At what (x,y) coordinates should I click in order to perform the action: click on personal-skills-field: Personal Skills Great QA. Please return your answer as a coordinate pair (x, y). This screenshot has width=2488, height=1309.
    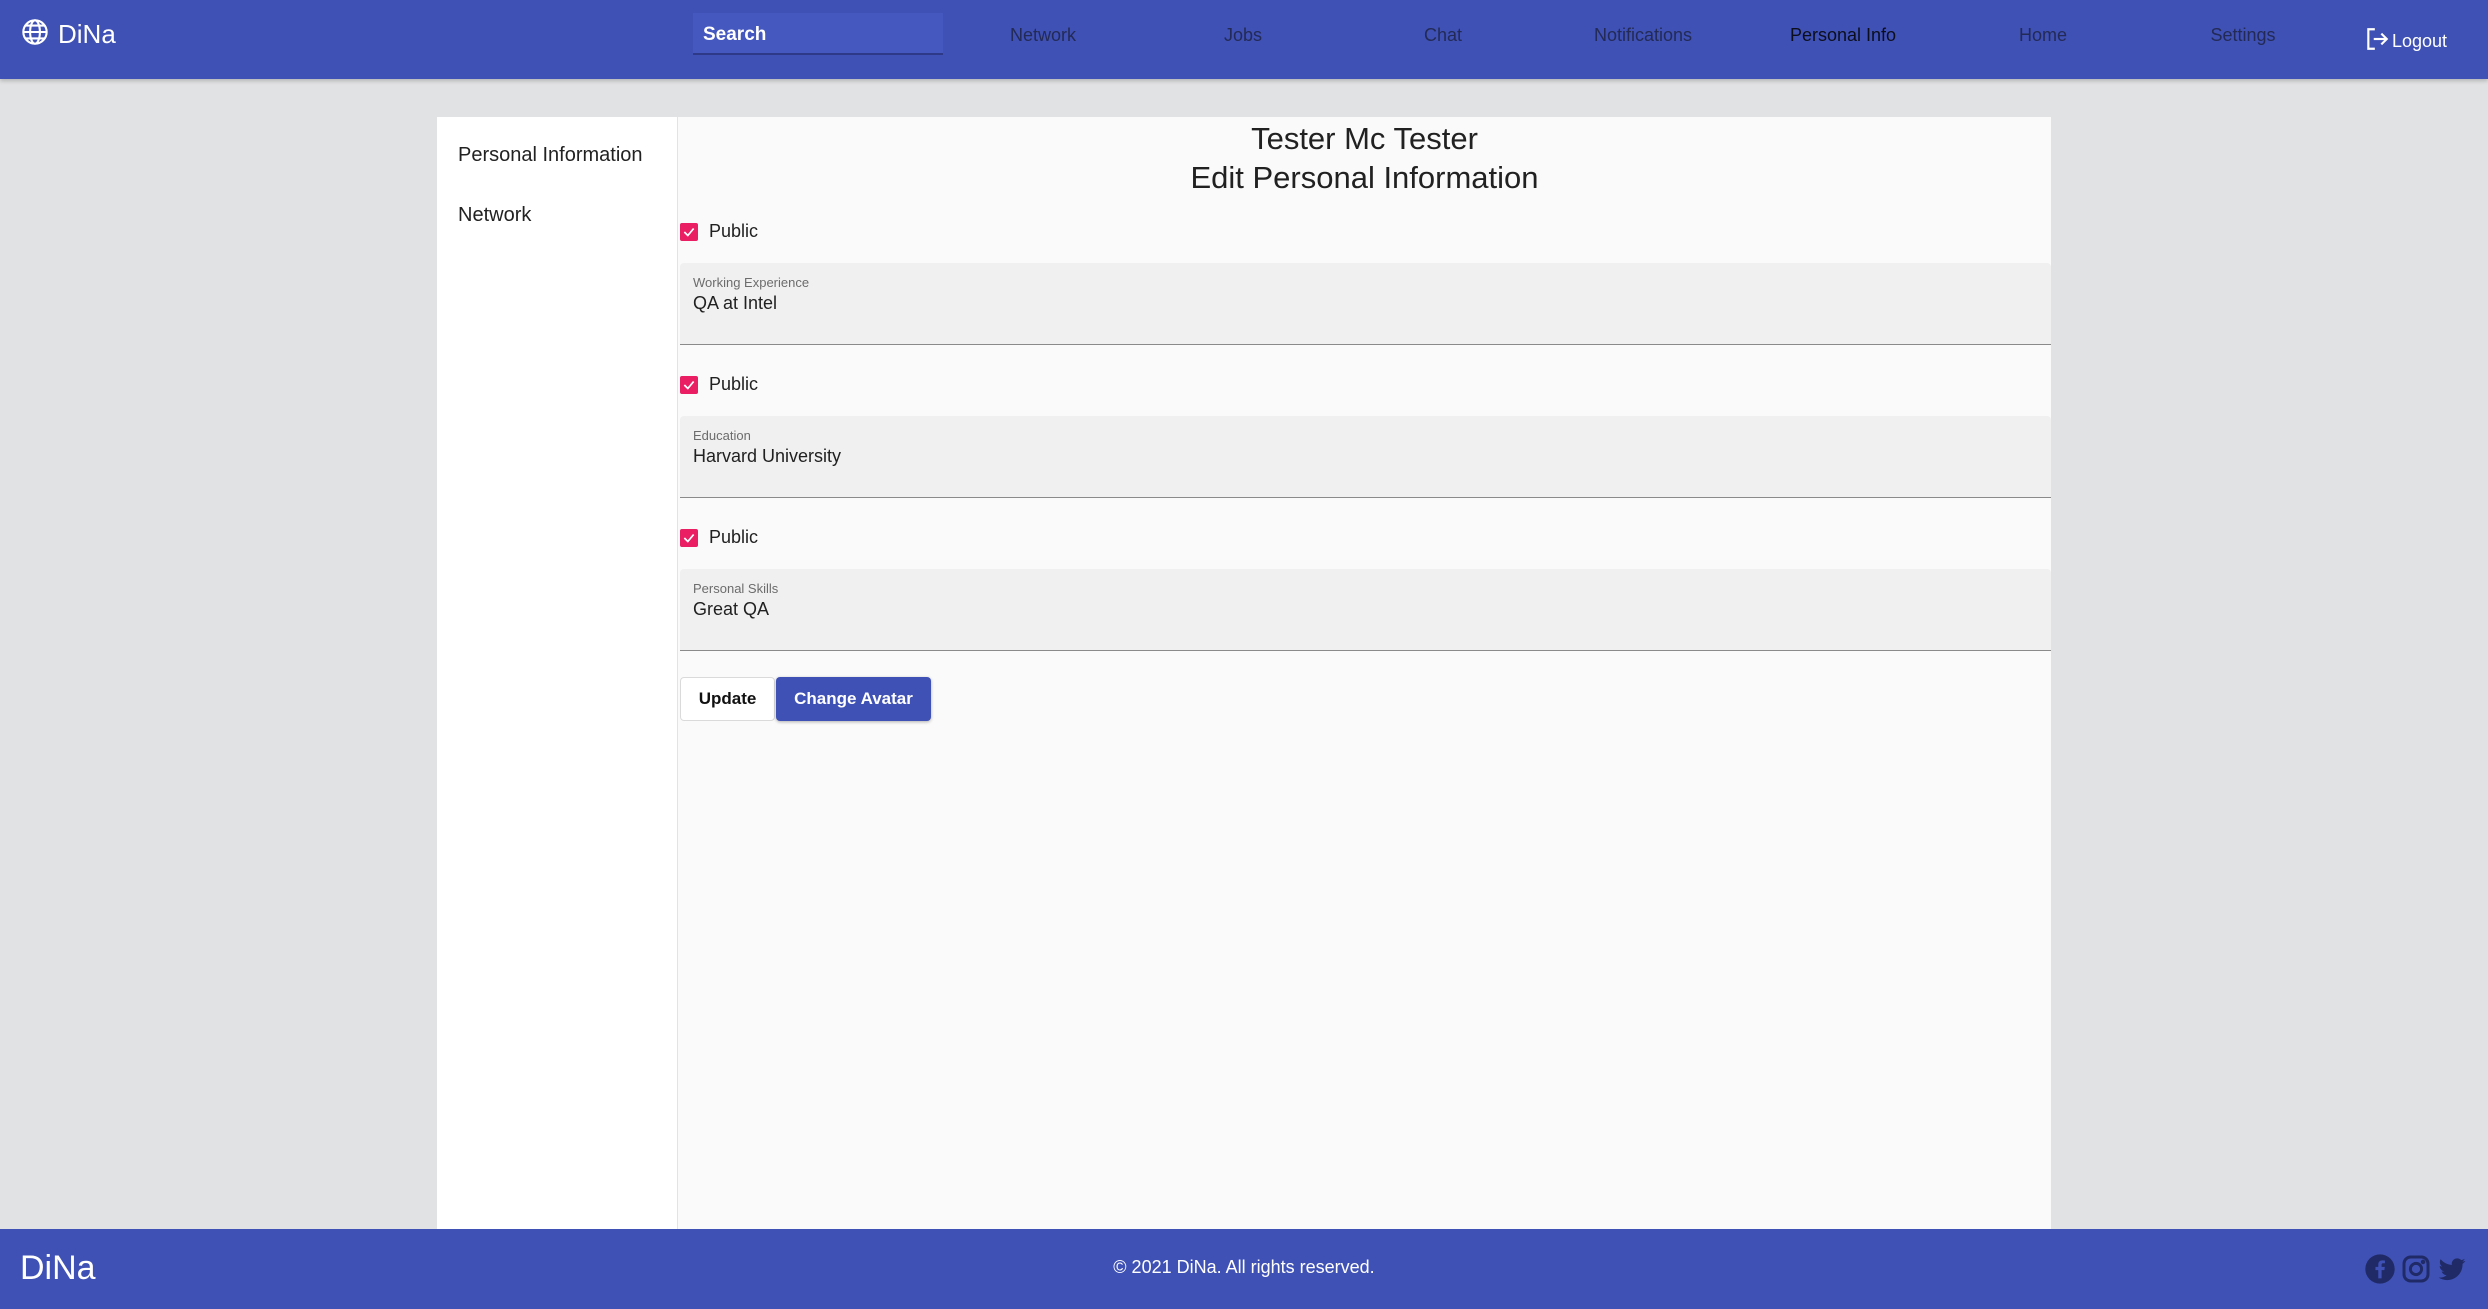
    Looking at the image, I should click on (1365, 610).